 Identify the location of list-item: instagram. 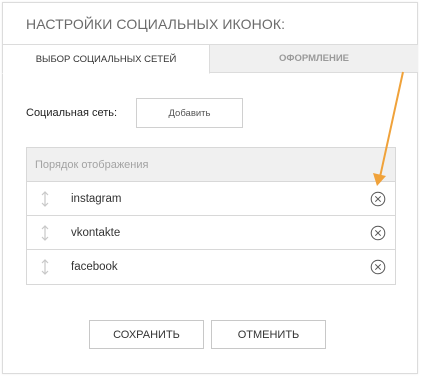
(211, 199).